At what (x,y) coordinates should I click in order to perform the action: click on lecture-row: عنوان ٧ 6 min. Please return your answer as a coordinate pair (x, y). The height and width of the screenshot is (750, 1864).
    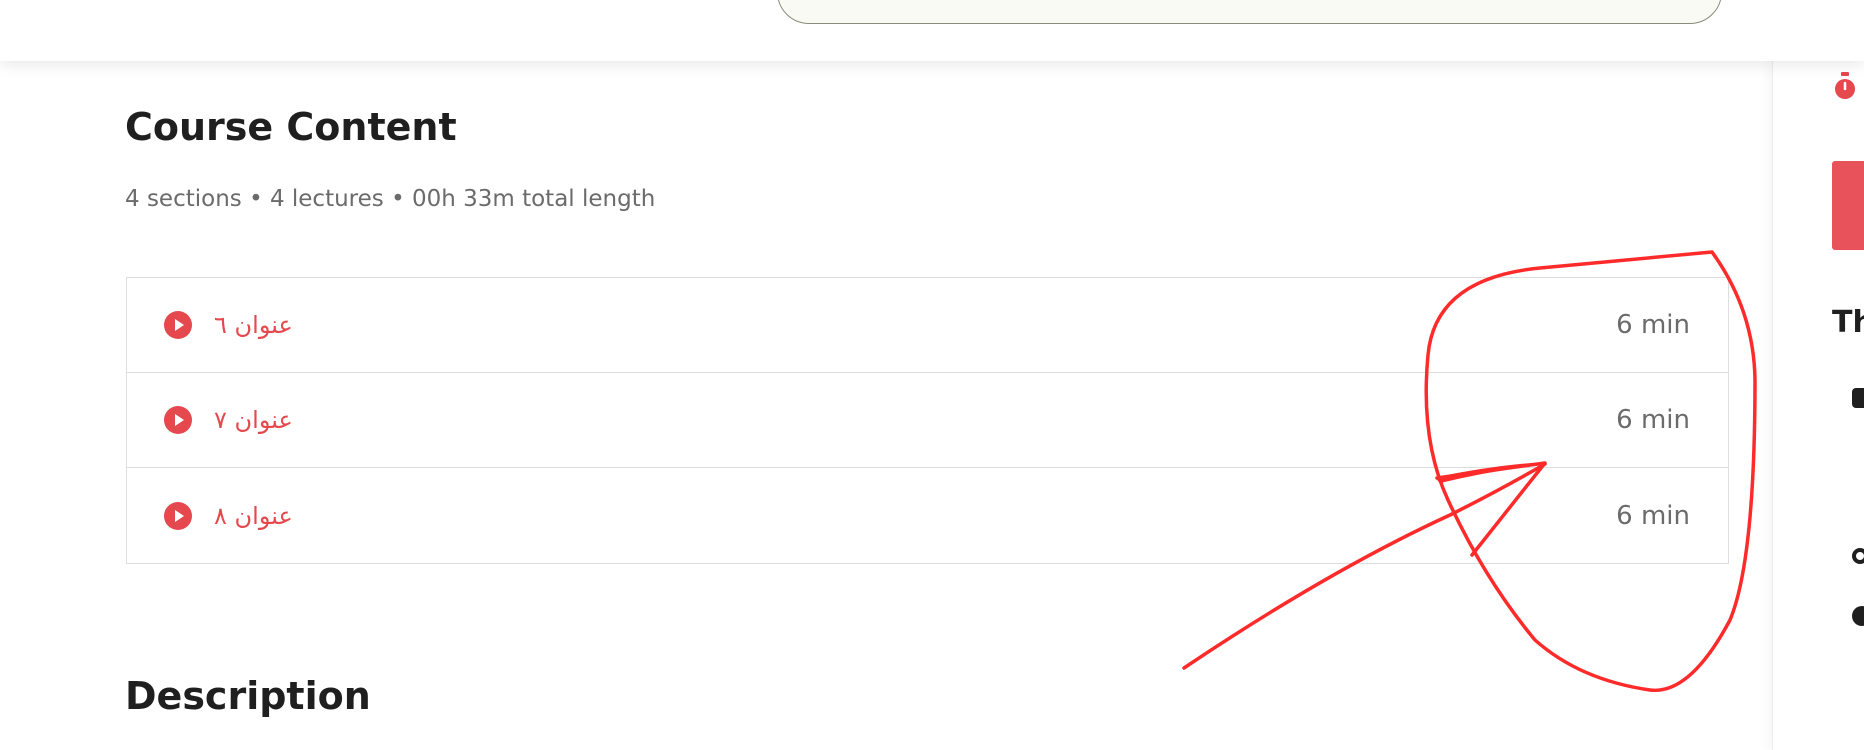
    Looking at the image, I should click on (927, 420).